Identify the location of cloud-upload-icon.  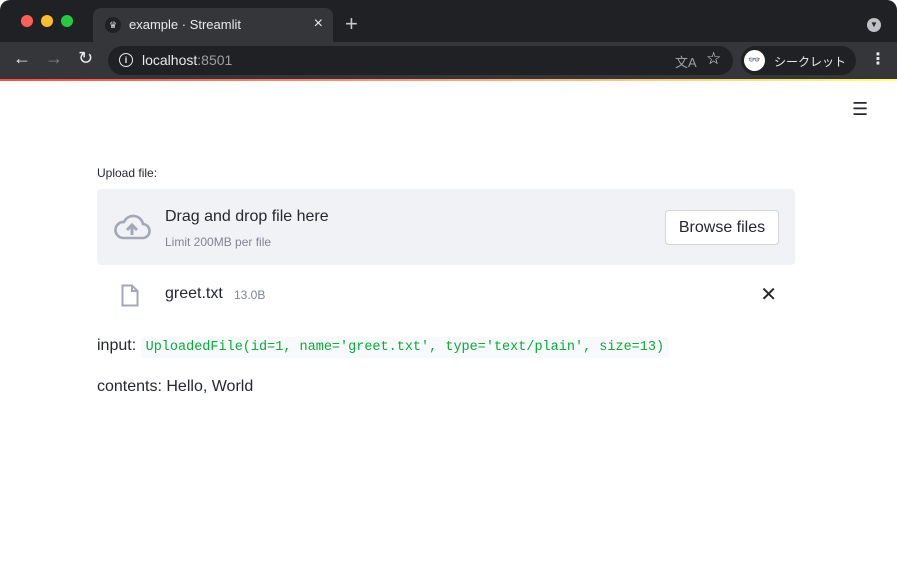
(132, 227).